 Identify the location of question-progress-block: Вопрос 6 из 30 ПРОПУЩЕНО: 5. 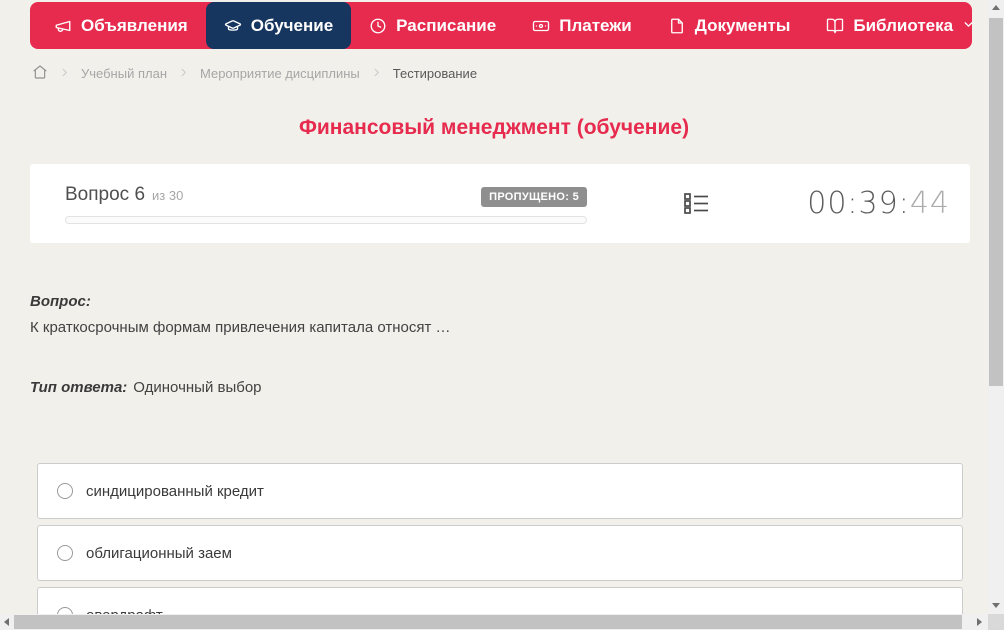
(326, 204).